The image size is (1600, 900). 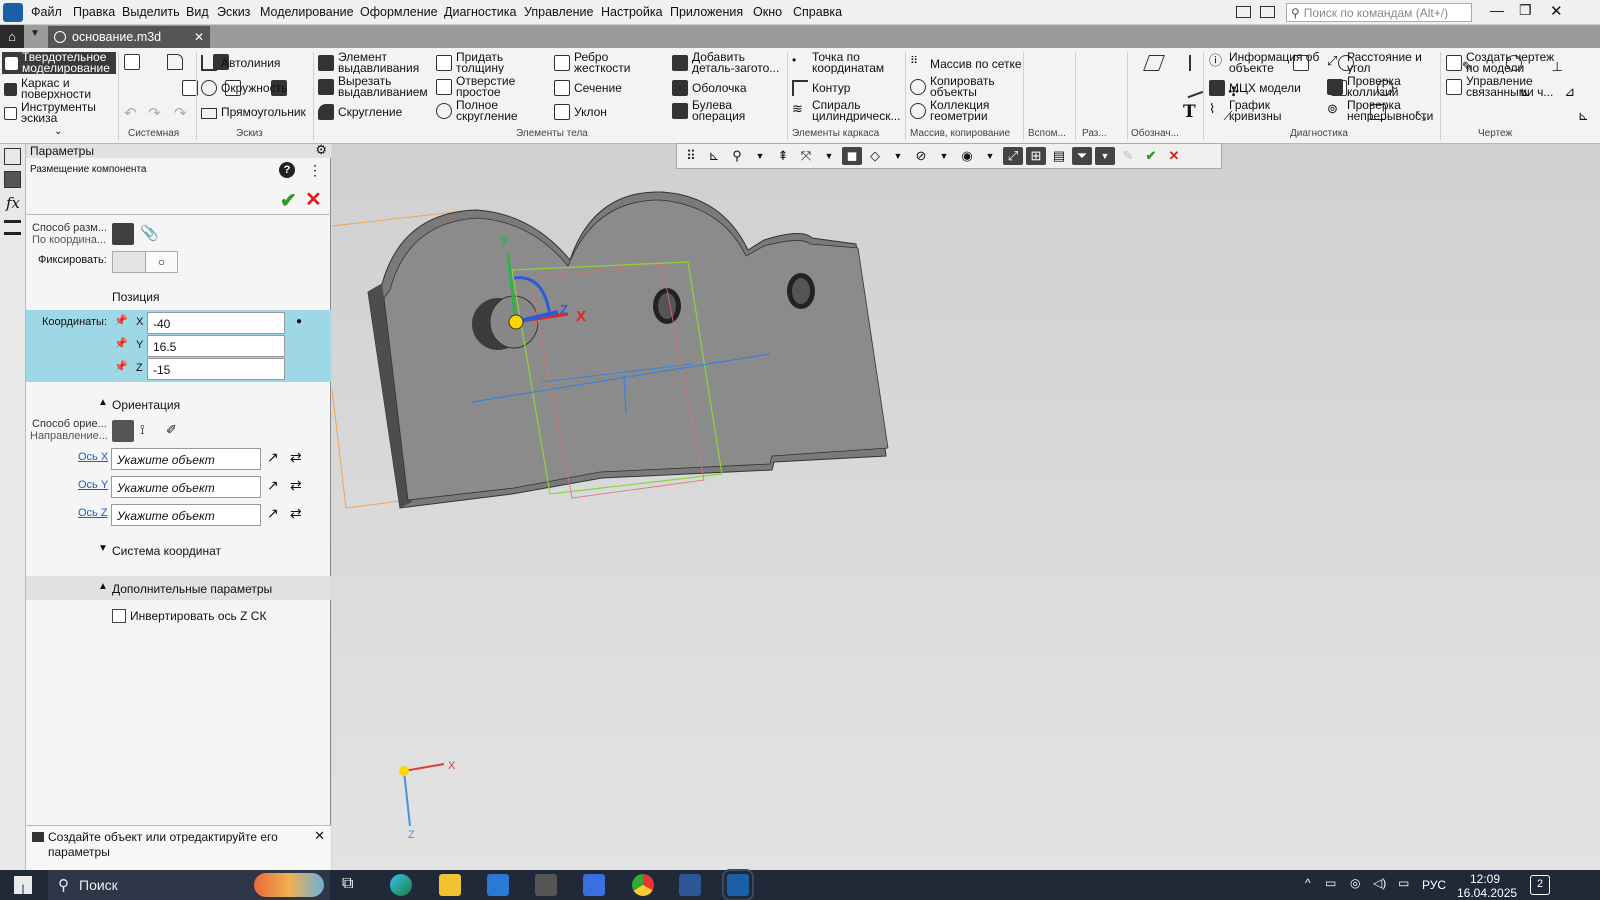 I want to click on command-search-input: ⚲ Поиск по командам (Alt+/), so click(x=1379, y=12).